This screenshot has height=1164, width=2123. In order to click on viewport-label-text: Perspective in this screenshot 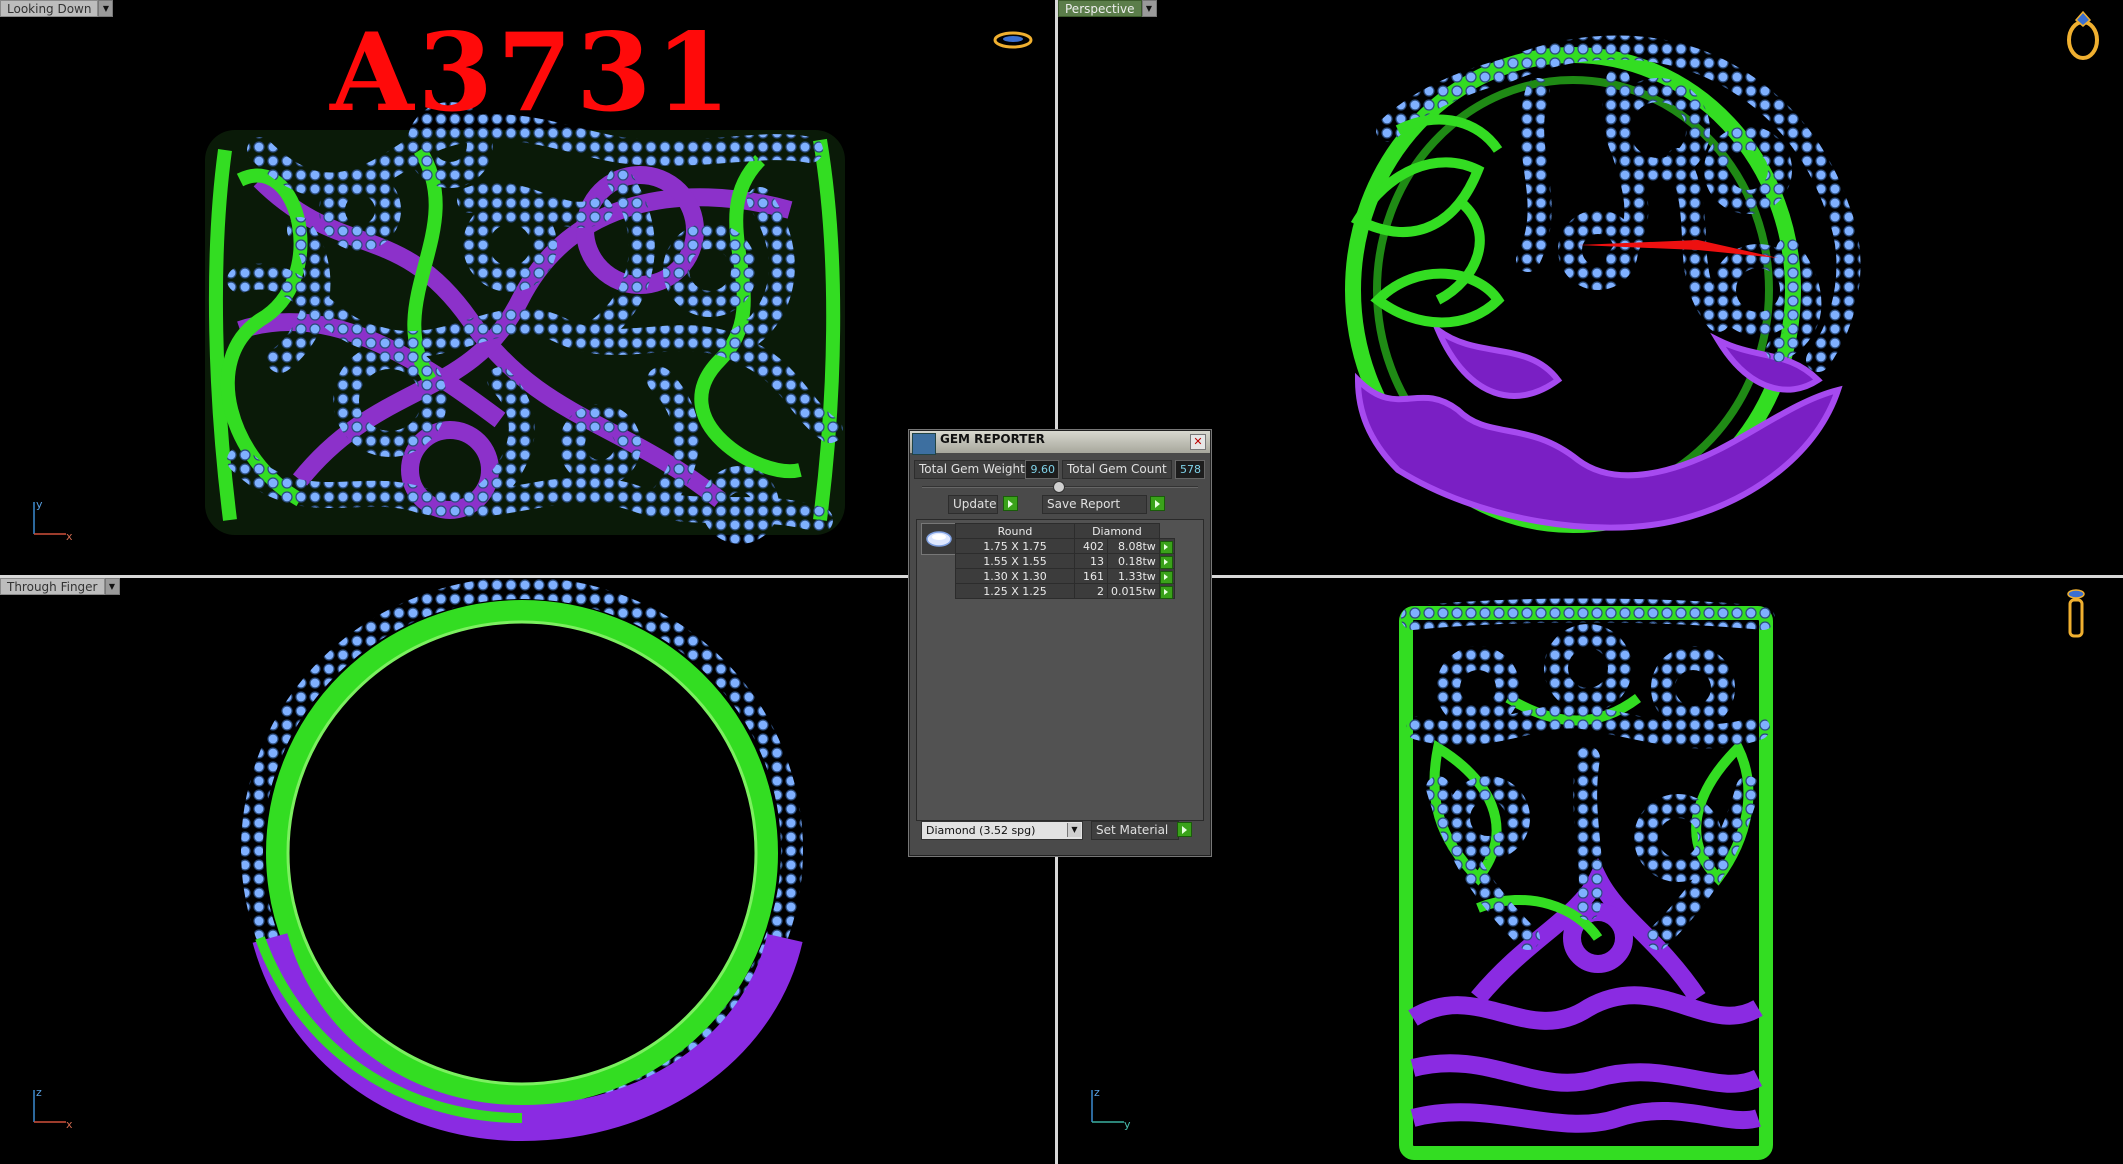, I will do `click(1100, 8)`.